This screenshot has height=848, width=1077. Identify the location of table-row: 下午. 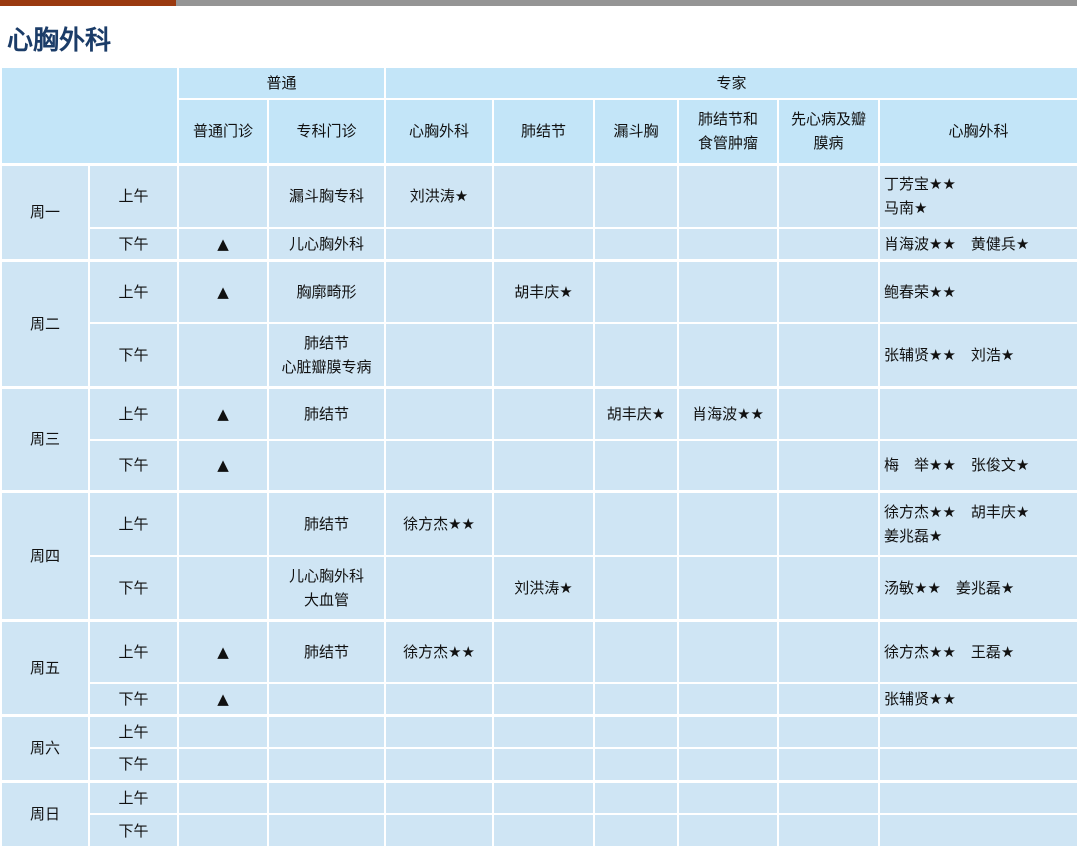
(539, 830).